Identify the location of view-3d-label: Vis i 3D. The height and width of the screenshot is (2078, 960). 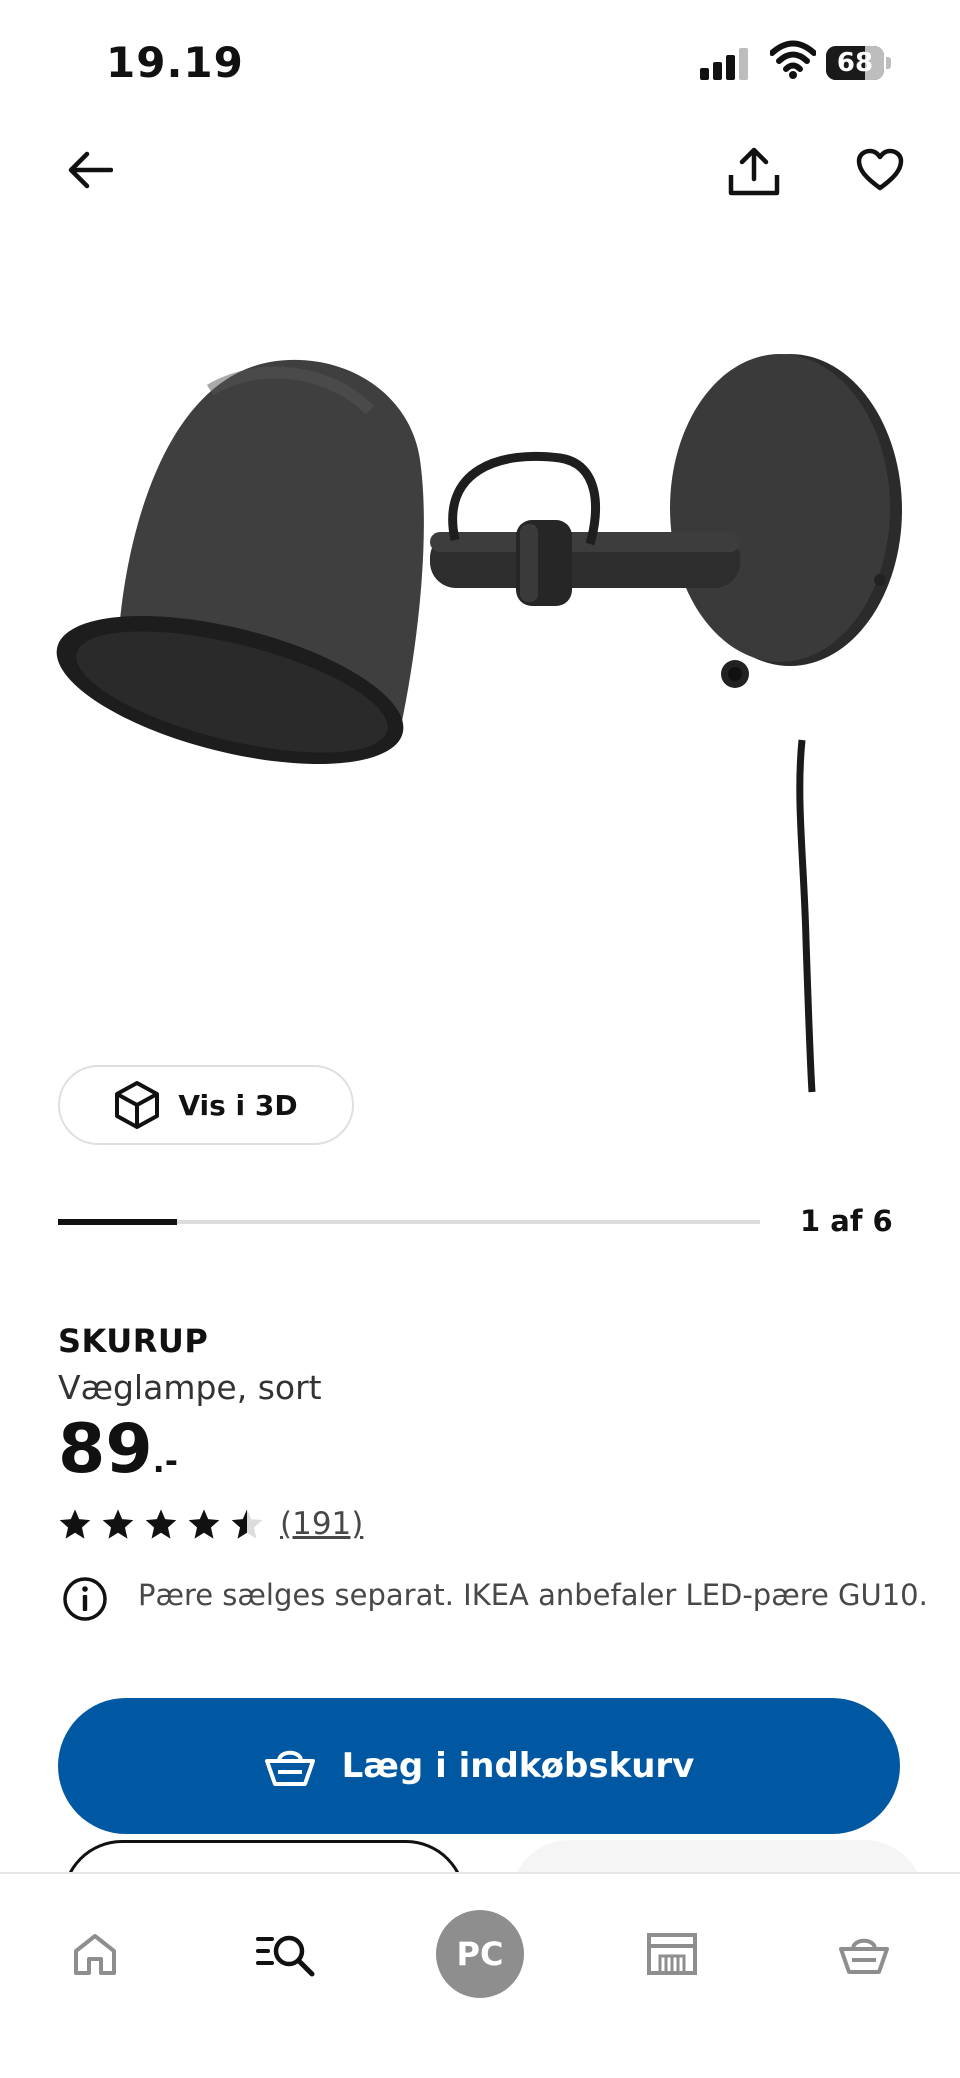
(238, 1105).